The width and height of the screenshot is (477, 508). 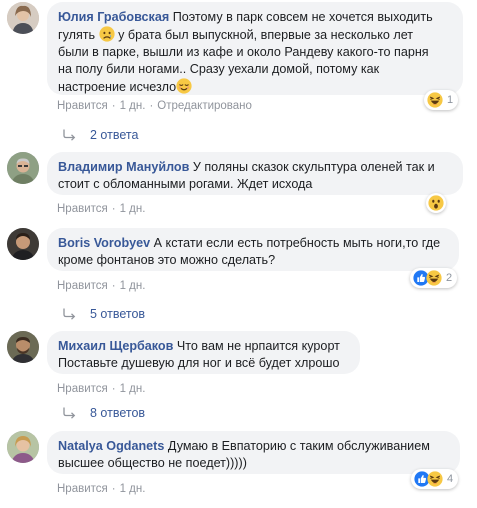 What do you see at coordinates (118, 413) in the screenshot?
I see `replies-count: 8 ответов` at bounding box center [118, 413].